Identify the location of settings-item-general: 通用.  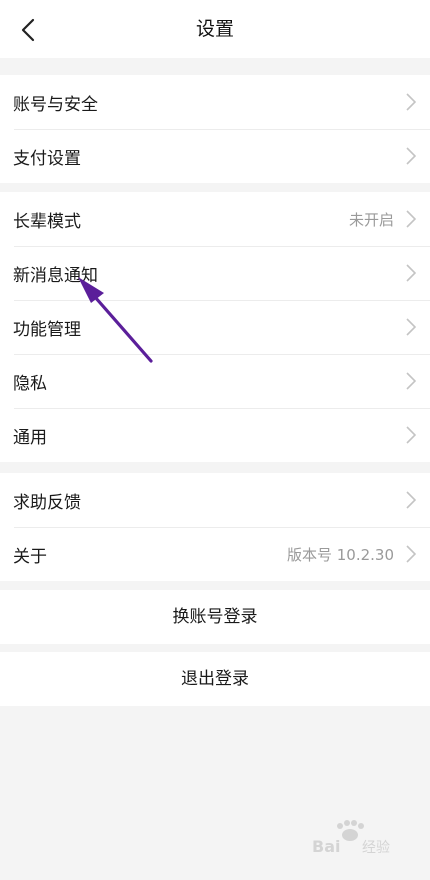
(215, 435).